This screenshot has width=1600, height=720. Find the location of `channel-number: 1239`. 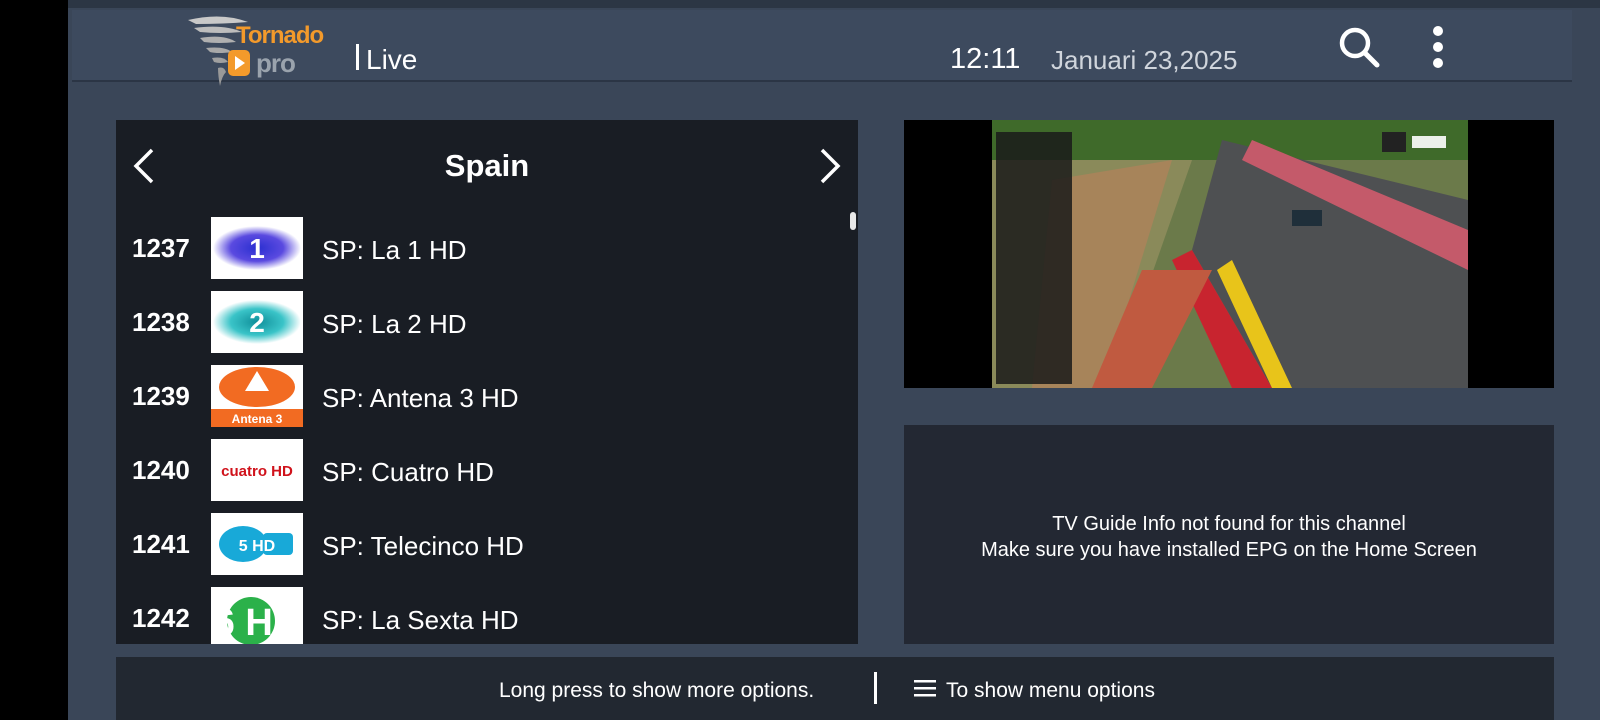

channel-number: 1239 is located at coordinates (161, 396).